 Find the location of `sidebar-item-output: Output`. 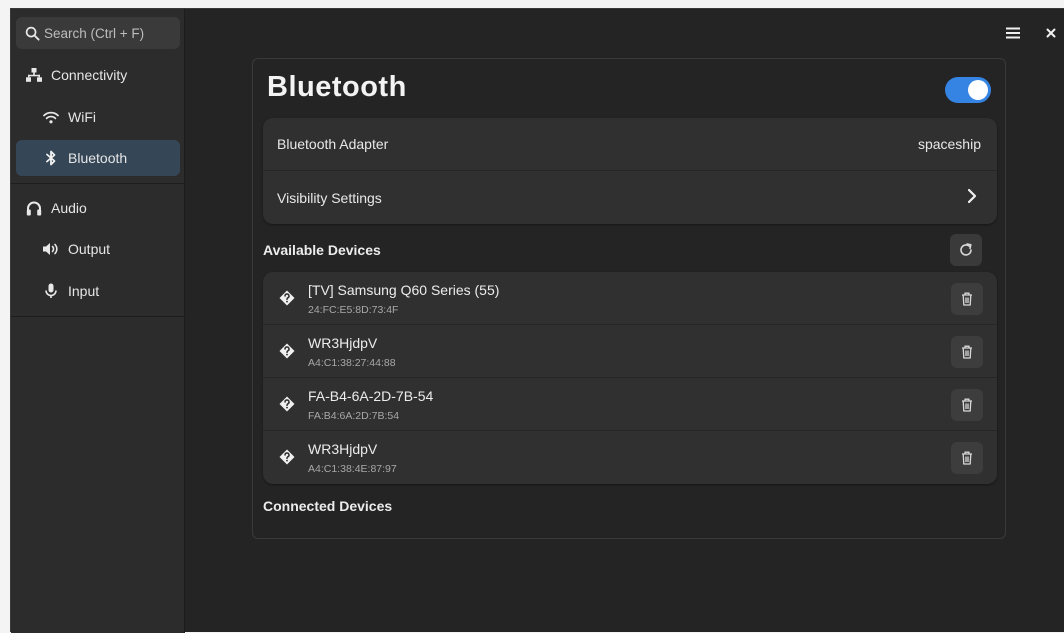

sidebar-item-output: Output is located at coordinates (98, 249).